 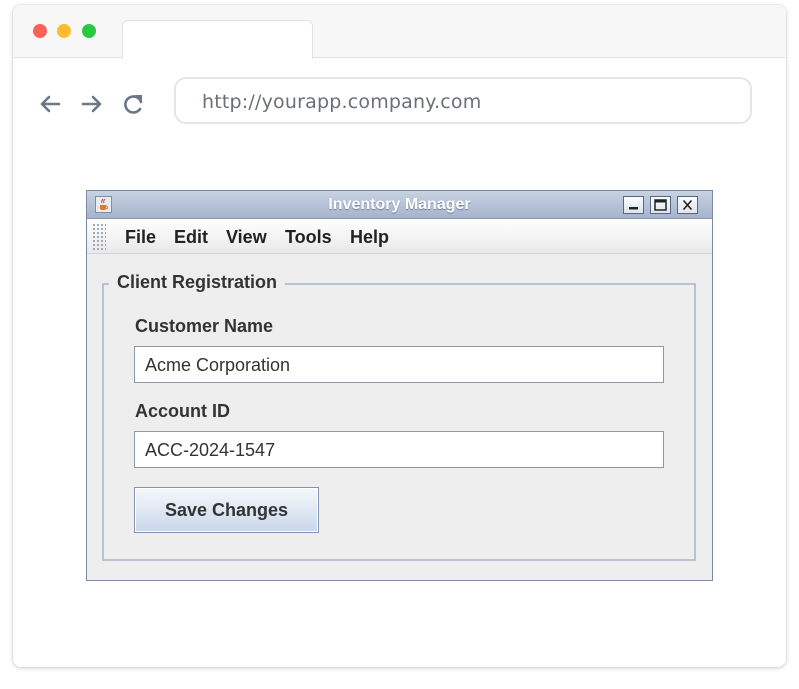 What do you see at coordinates (204, 326) in the screenshot?
I see `customer-name-label: Customer Name` at bounding box center [204, 326].